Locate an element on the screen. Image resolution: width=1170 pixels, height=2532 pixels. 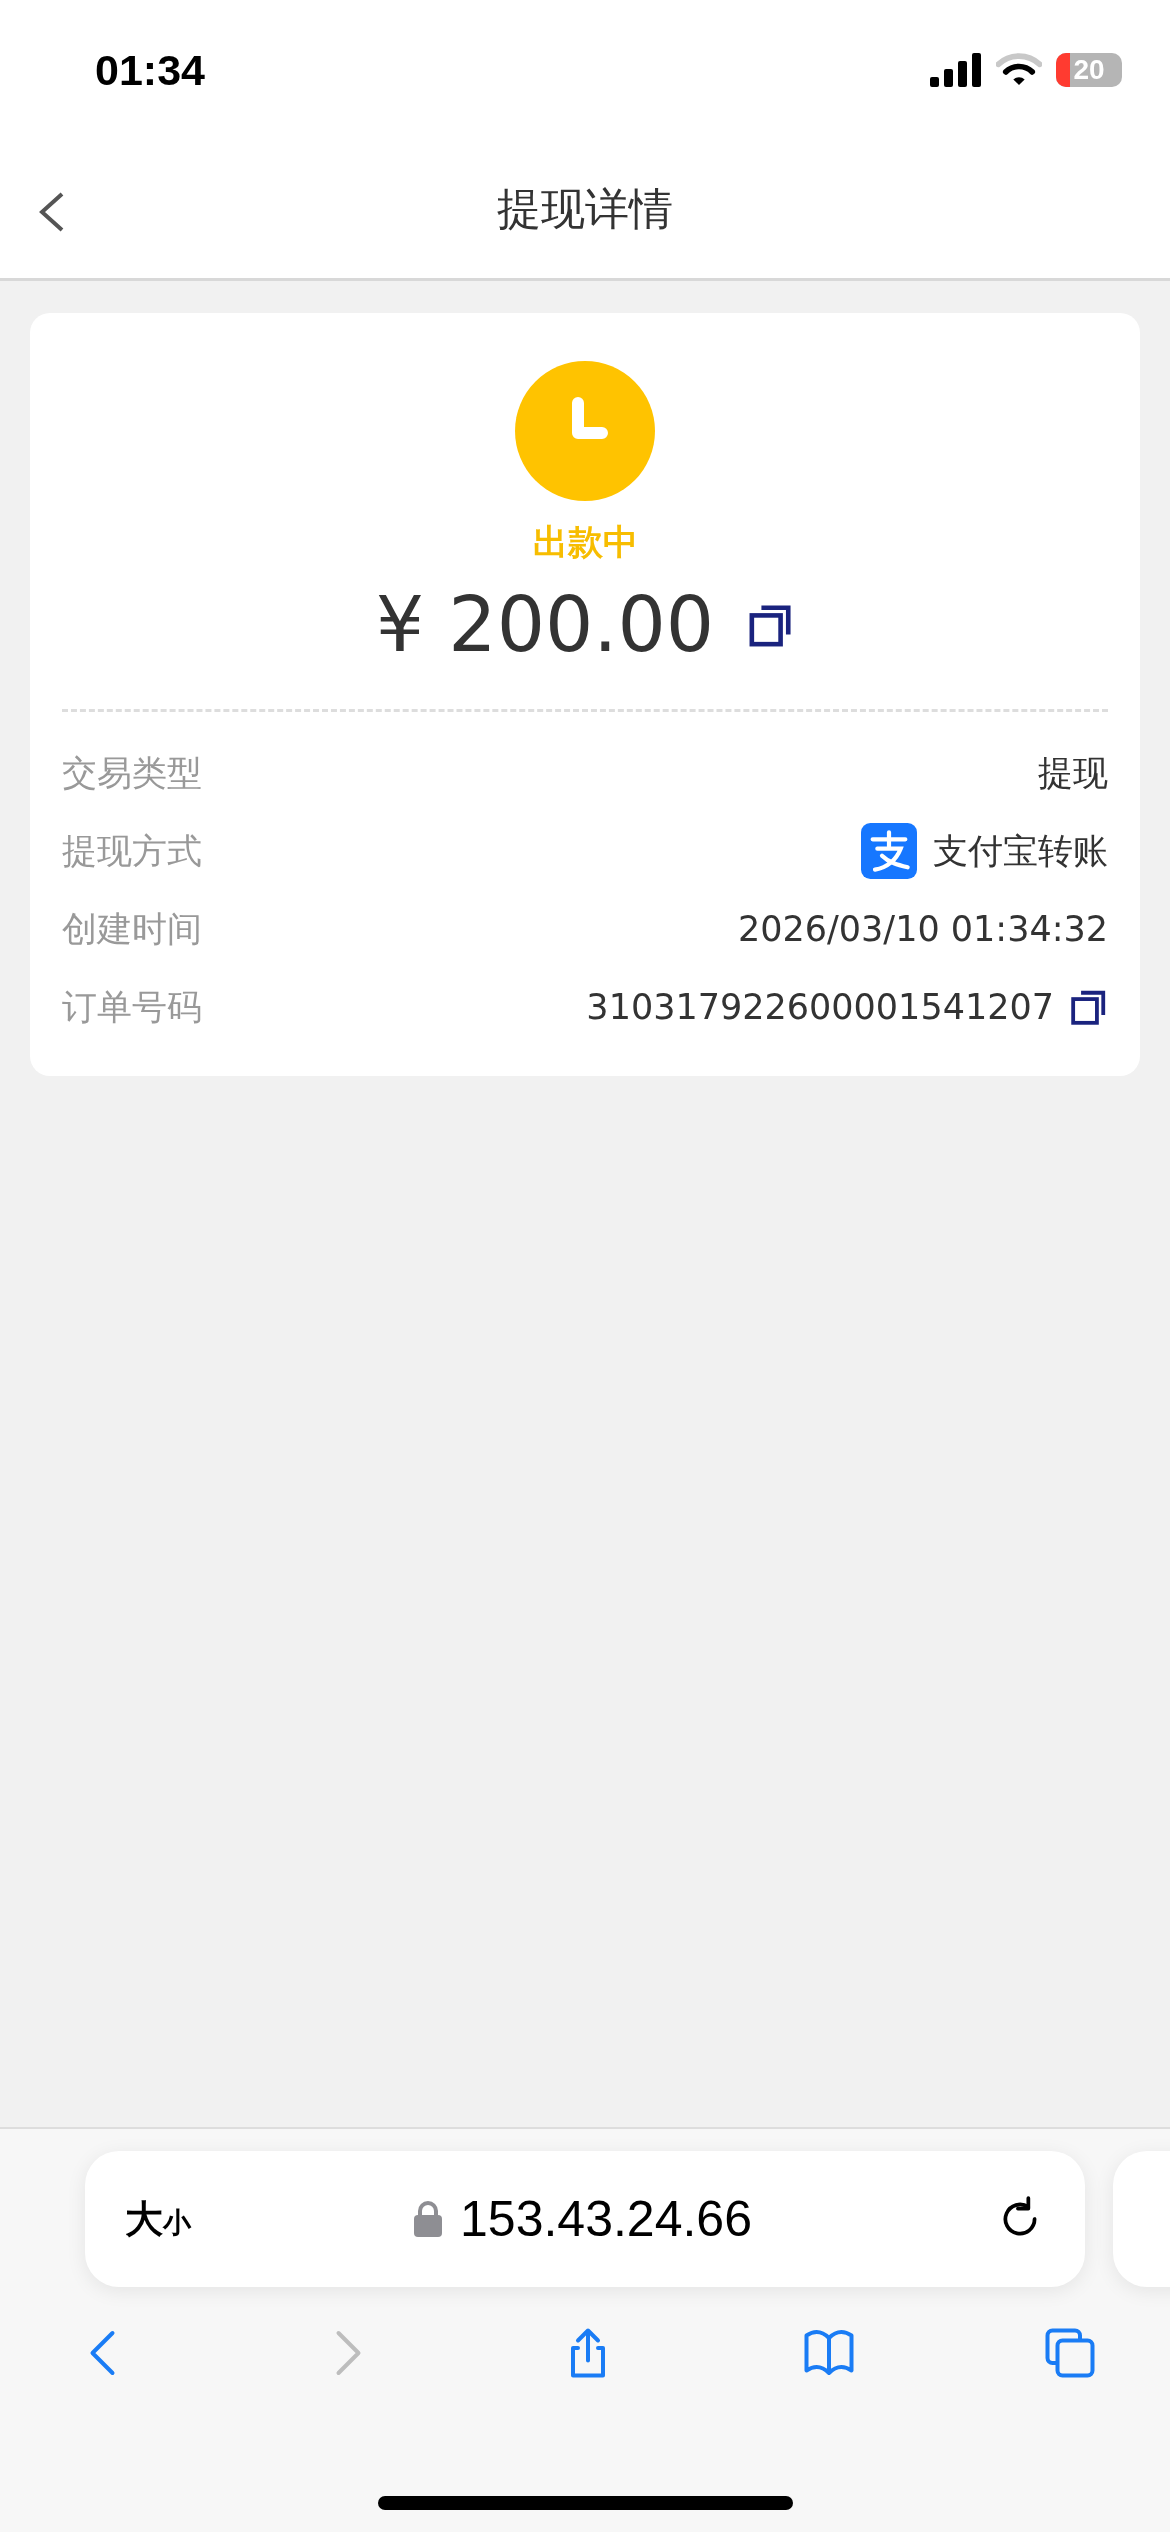
copy-icon is located at coordinates (1089, 1007).